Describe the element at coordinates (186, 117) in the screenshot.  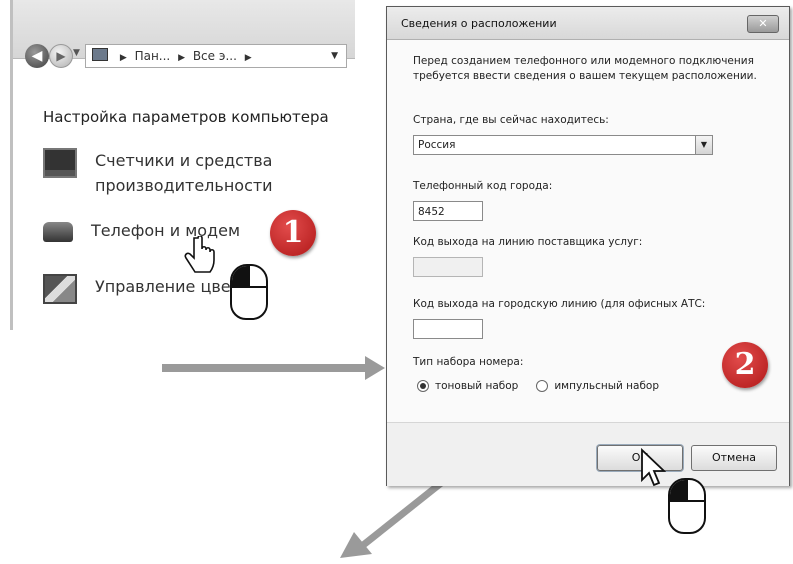
I see `page-title: Настройка параметров компьютера` at that location.